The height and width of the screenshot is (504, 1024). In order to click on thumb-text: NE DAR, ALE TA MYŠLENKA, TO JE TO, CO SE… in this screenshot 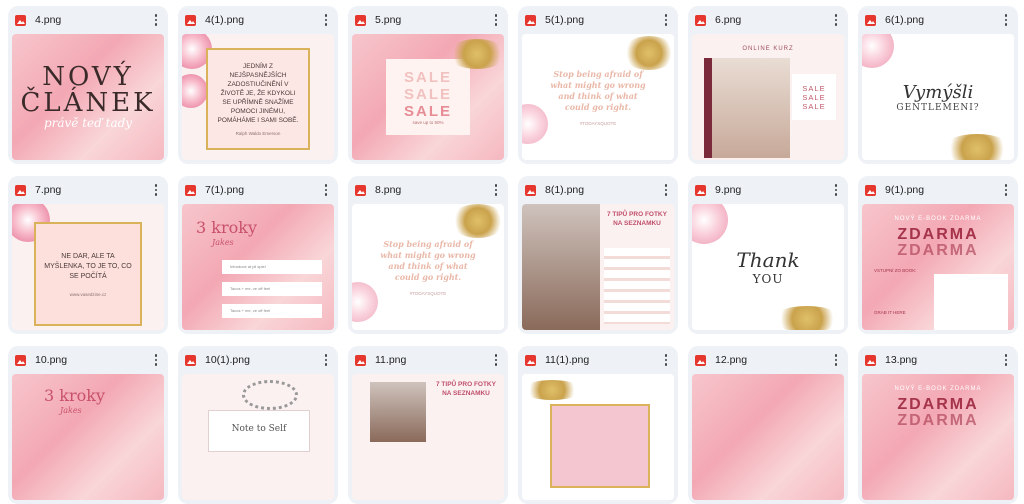, I will do `click(88, 266)`.